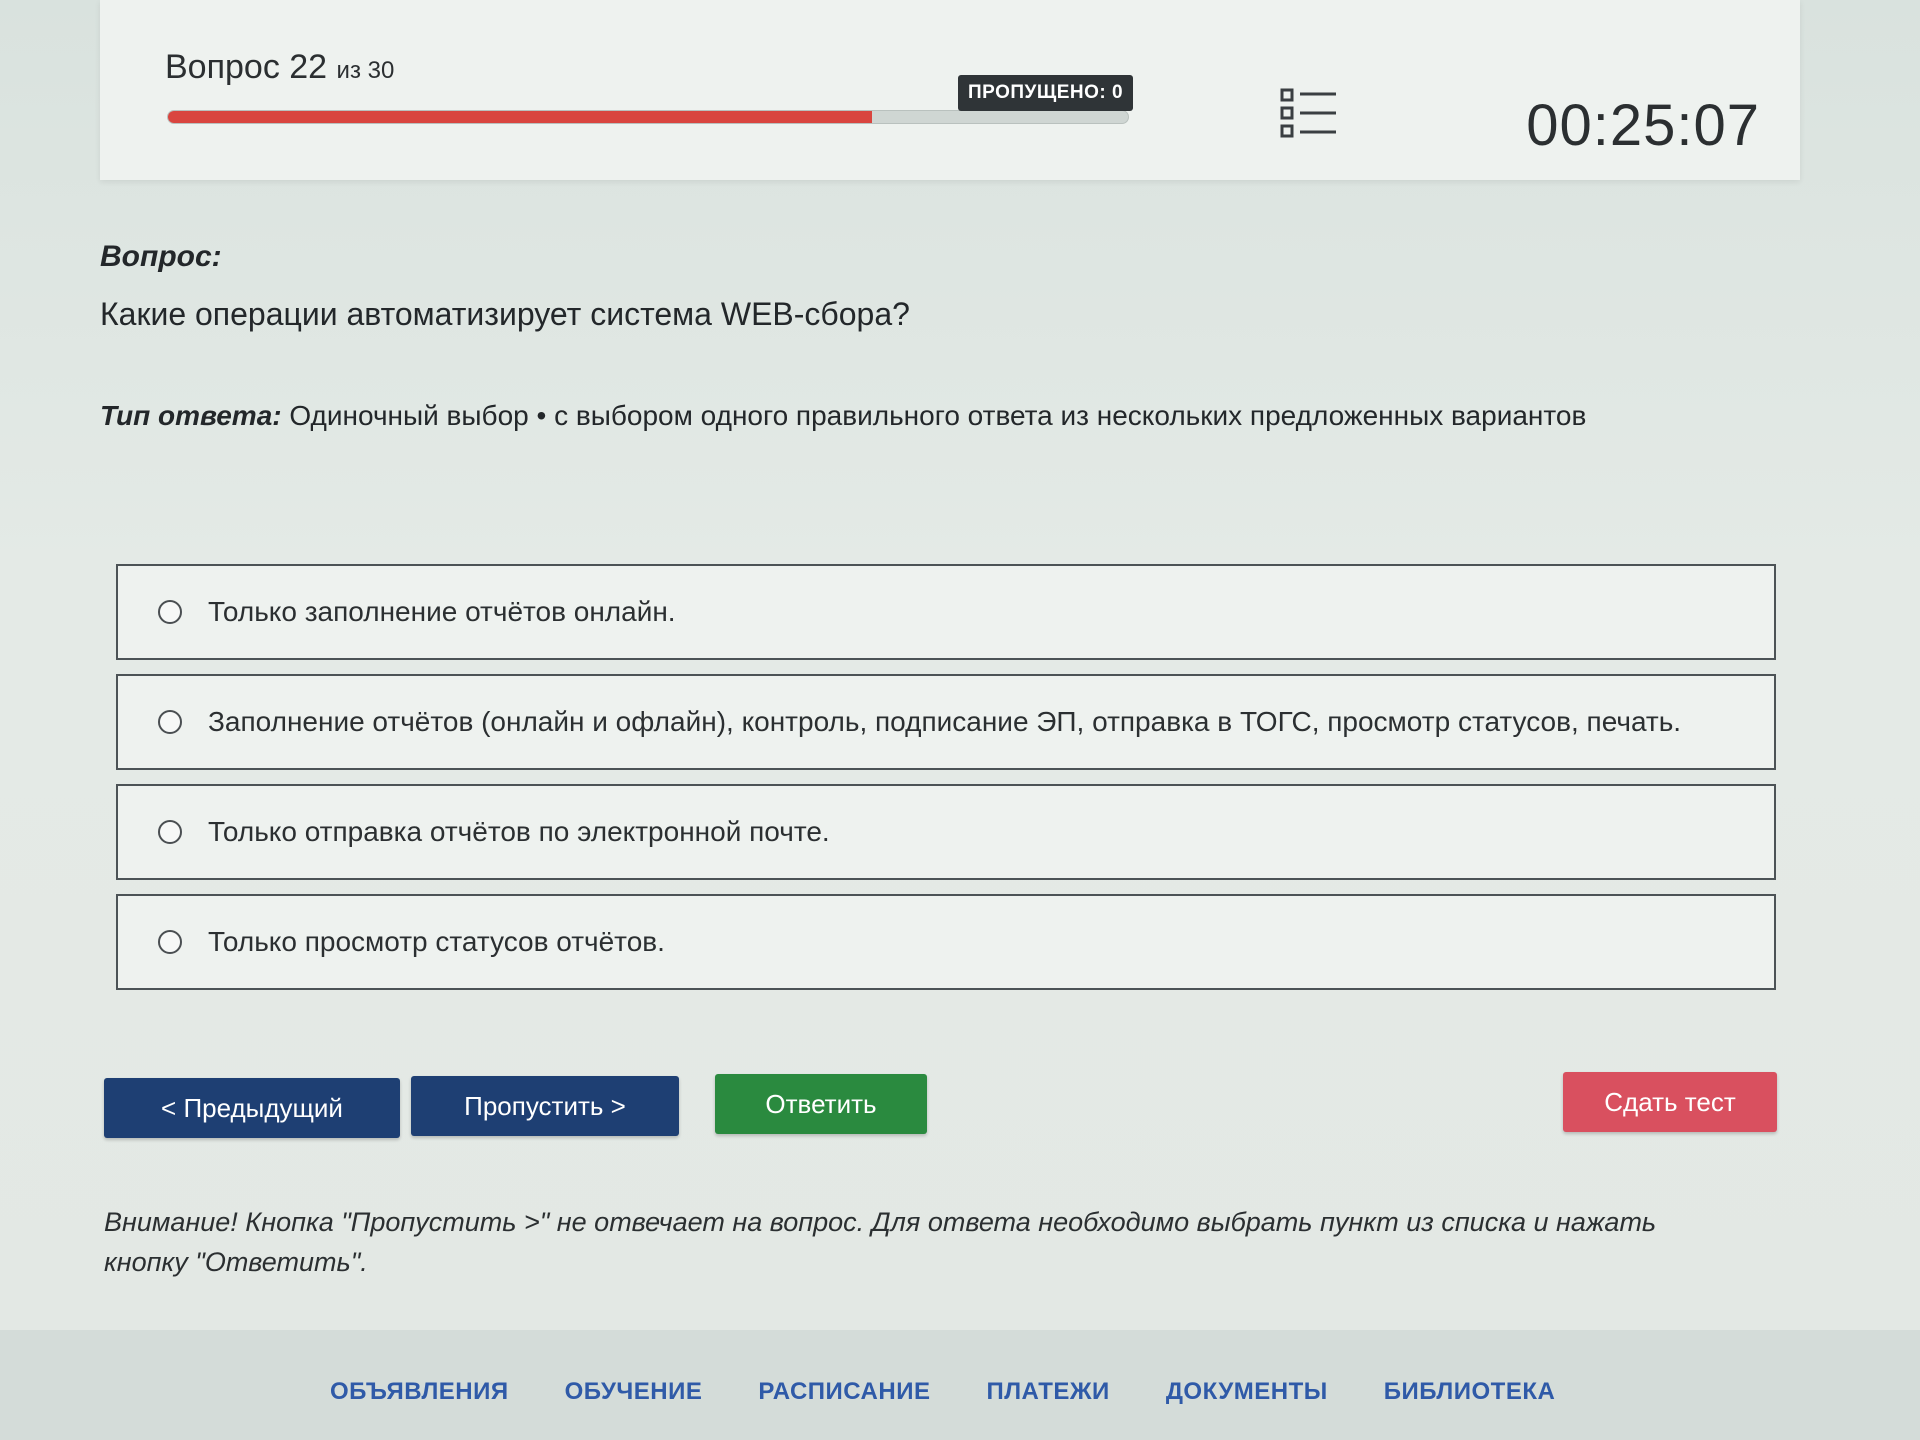  I want to click on skip-button: Пропустить >, so click(545, 1106).